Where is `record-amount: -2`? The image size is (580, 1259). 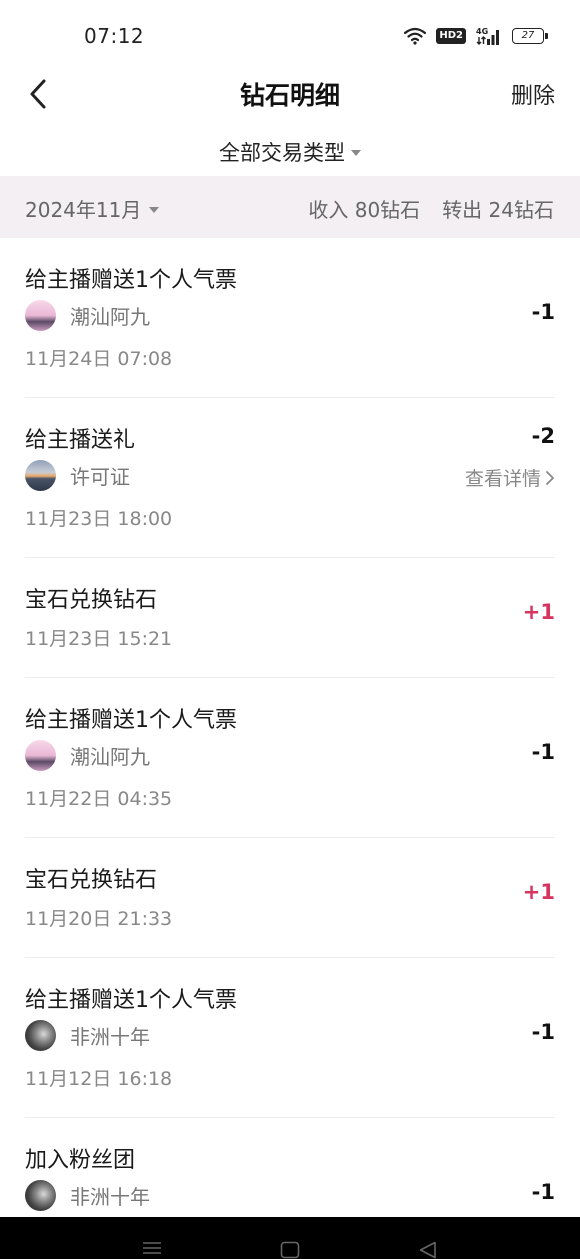 record-amount: -2 is located at coordinates (543, 436).